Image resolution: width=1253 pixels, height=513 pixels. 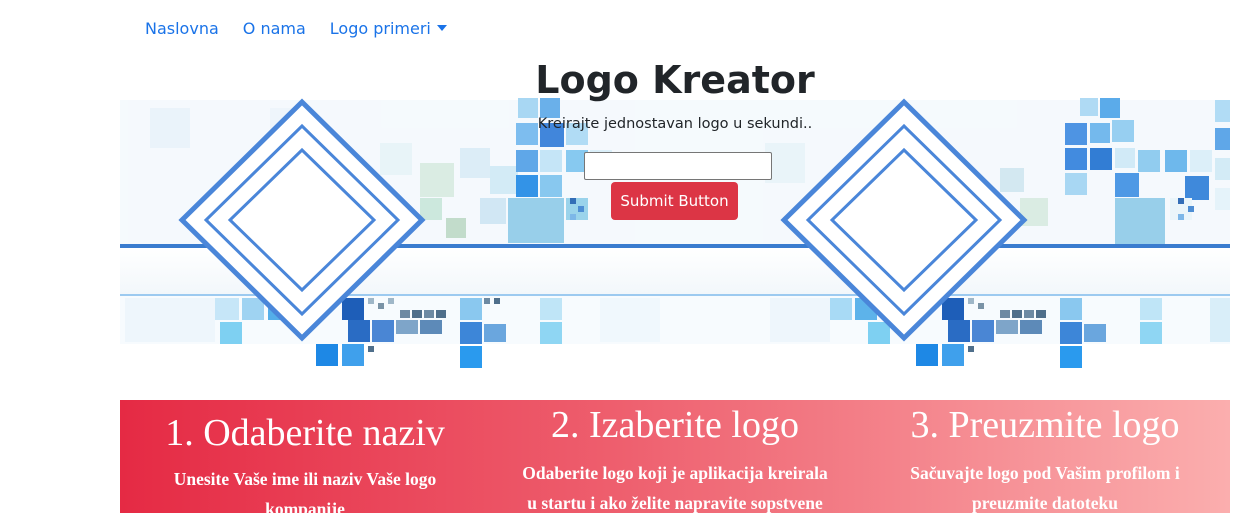 I want to click on logo-name-input, so click(x=678, y=166).